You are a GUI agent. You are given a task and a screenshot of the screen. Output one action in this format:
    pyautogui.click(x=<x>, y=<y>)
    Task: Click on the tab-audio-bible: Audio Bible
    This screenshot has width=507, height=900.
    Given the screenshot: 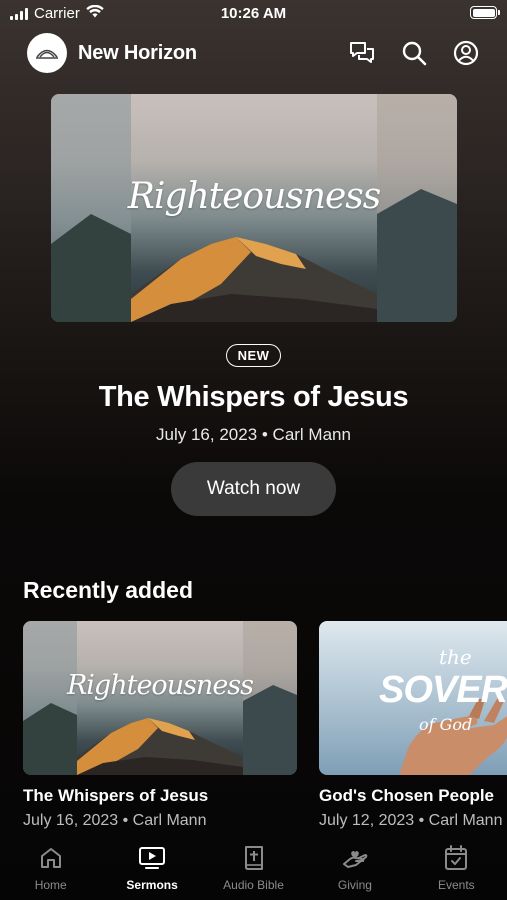 What is the action you would take?
    pyautogui.click(x=253, y=869)
    